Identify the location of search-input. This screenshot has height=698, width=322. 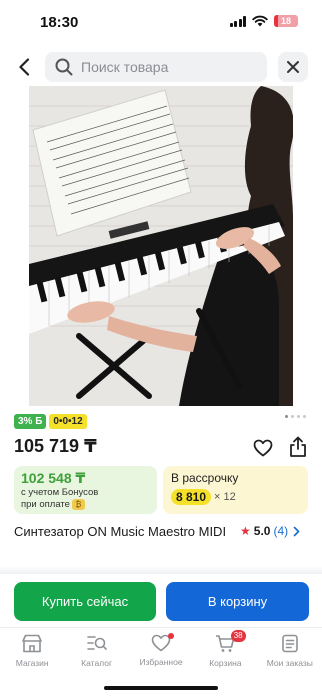
(166, 67).